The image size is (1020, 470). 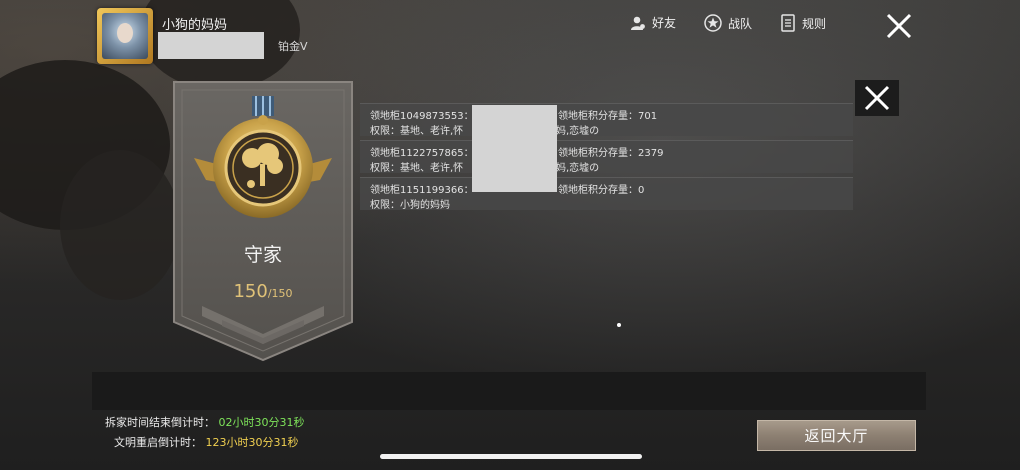 I want to click on medal-score: 150/150, so click(x=263, y=291).